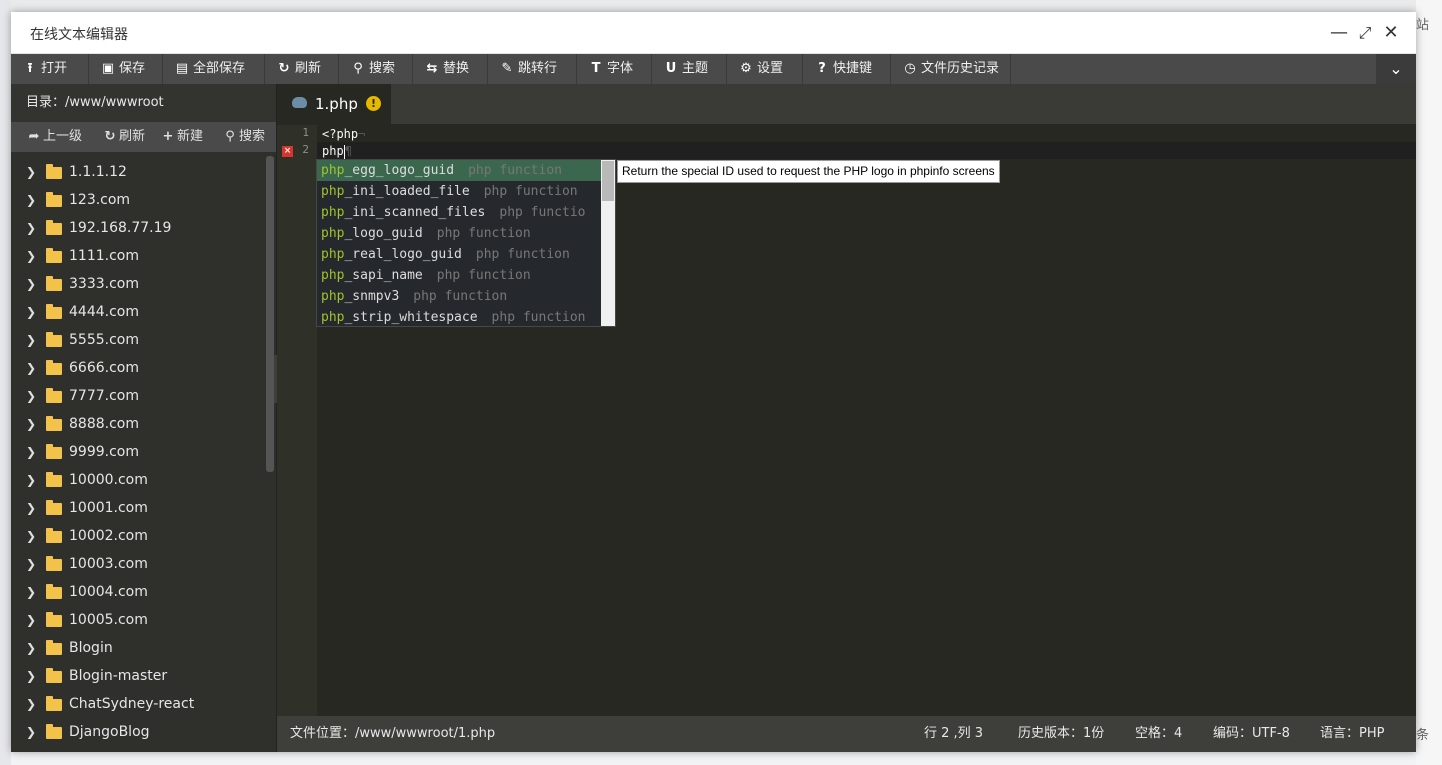 The height and width of the screenshot is (765, 1442). What do you see at coordinates (466, 212) in the screenshot?
I see `autocomplete-item: php_ini_scanned_files php functio` at bounding box center [466, 212].